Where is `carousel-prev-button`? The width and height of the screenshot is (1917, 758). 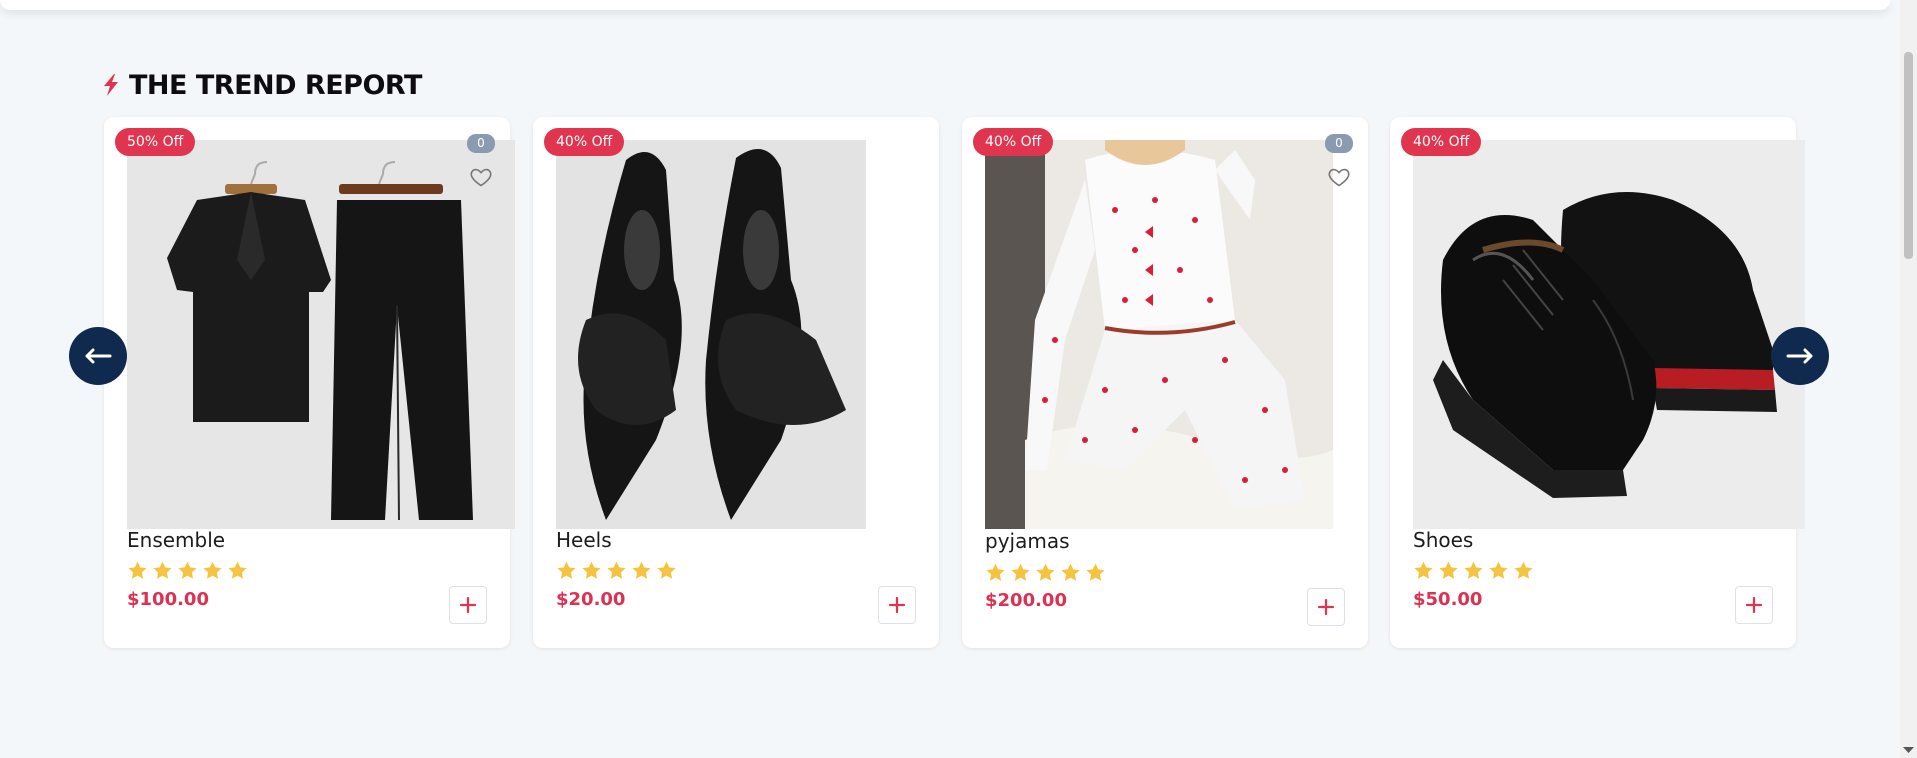 carousel-prev-button is located at coordinates (98, 356).